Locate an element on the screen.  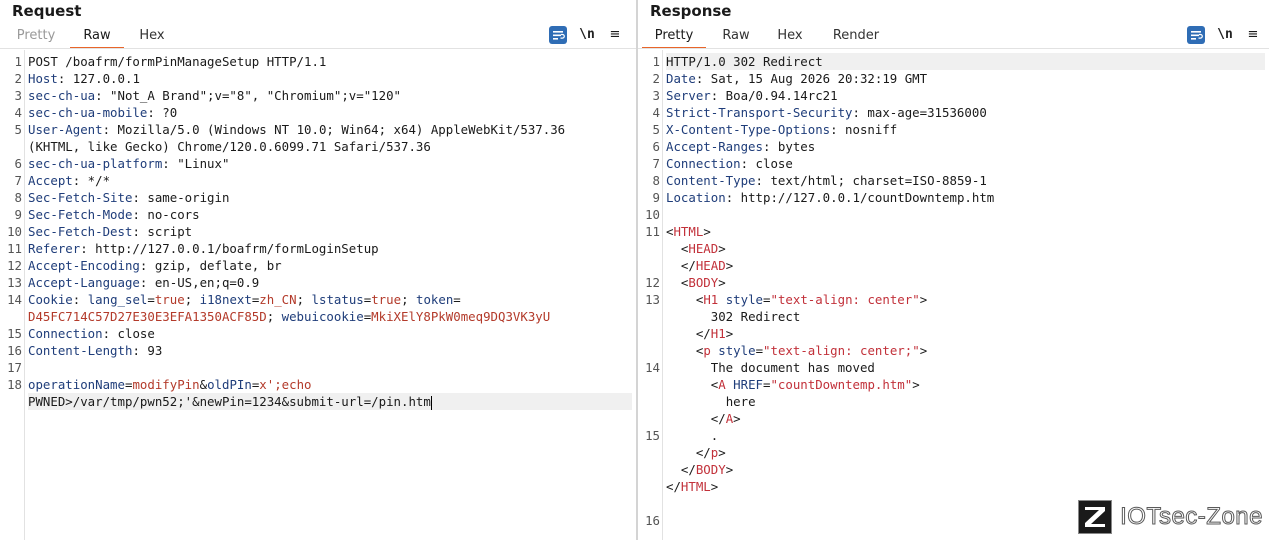
code-line: <p style="text-align: center;"> is located at coordinates (797, 350).